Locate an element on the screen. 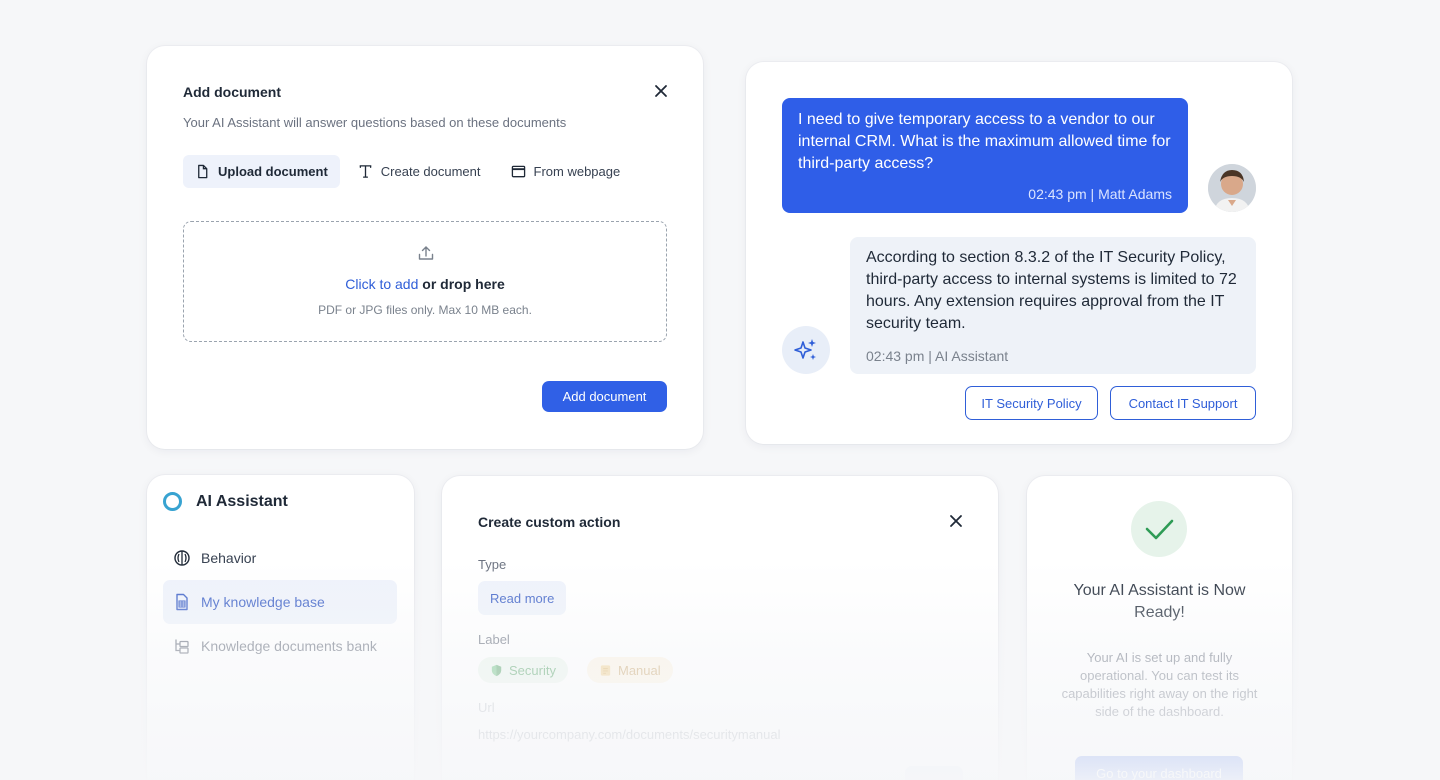 The height and width of the screenshot is (780, 1440). sidebar-item-label: My knowledge base is located at coordinates (263, 602).